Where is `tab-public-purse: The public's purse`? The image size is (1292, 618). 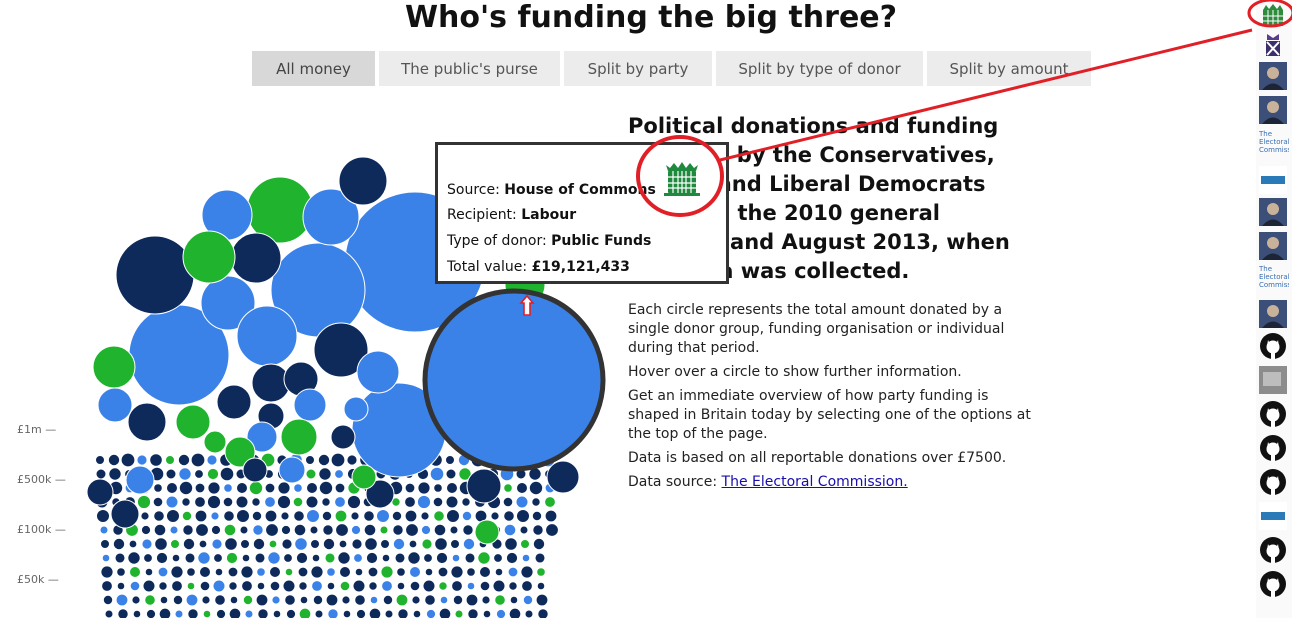
tab-public-purse: The public's purse is located at coordinates (469, 68).